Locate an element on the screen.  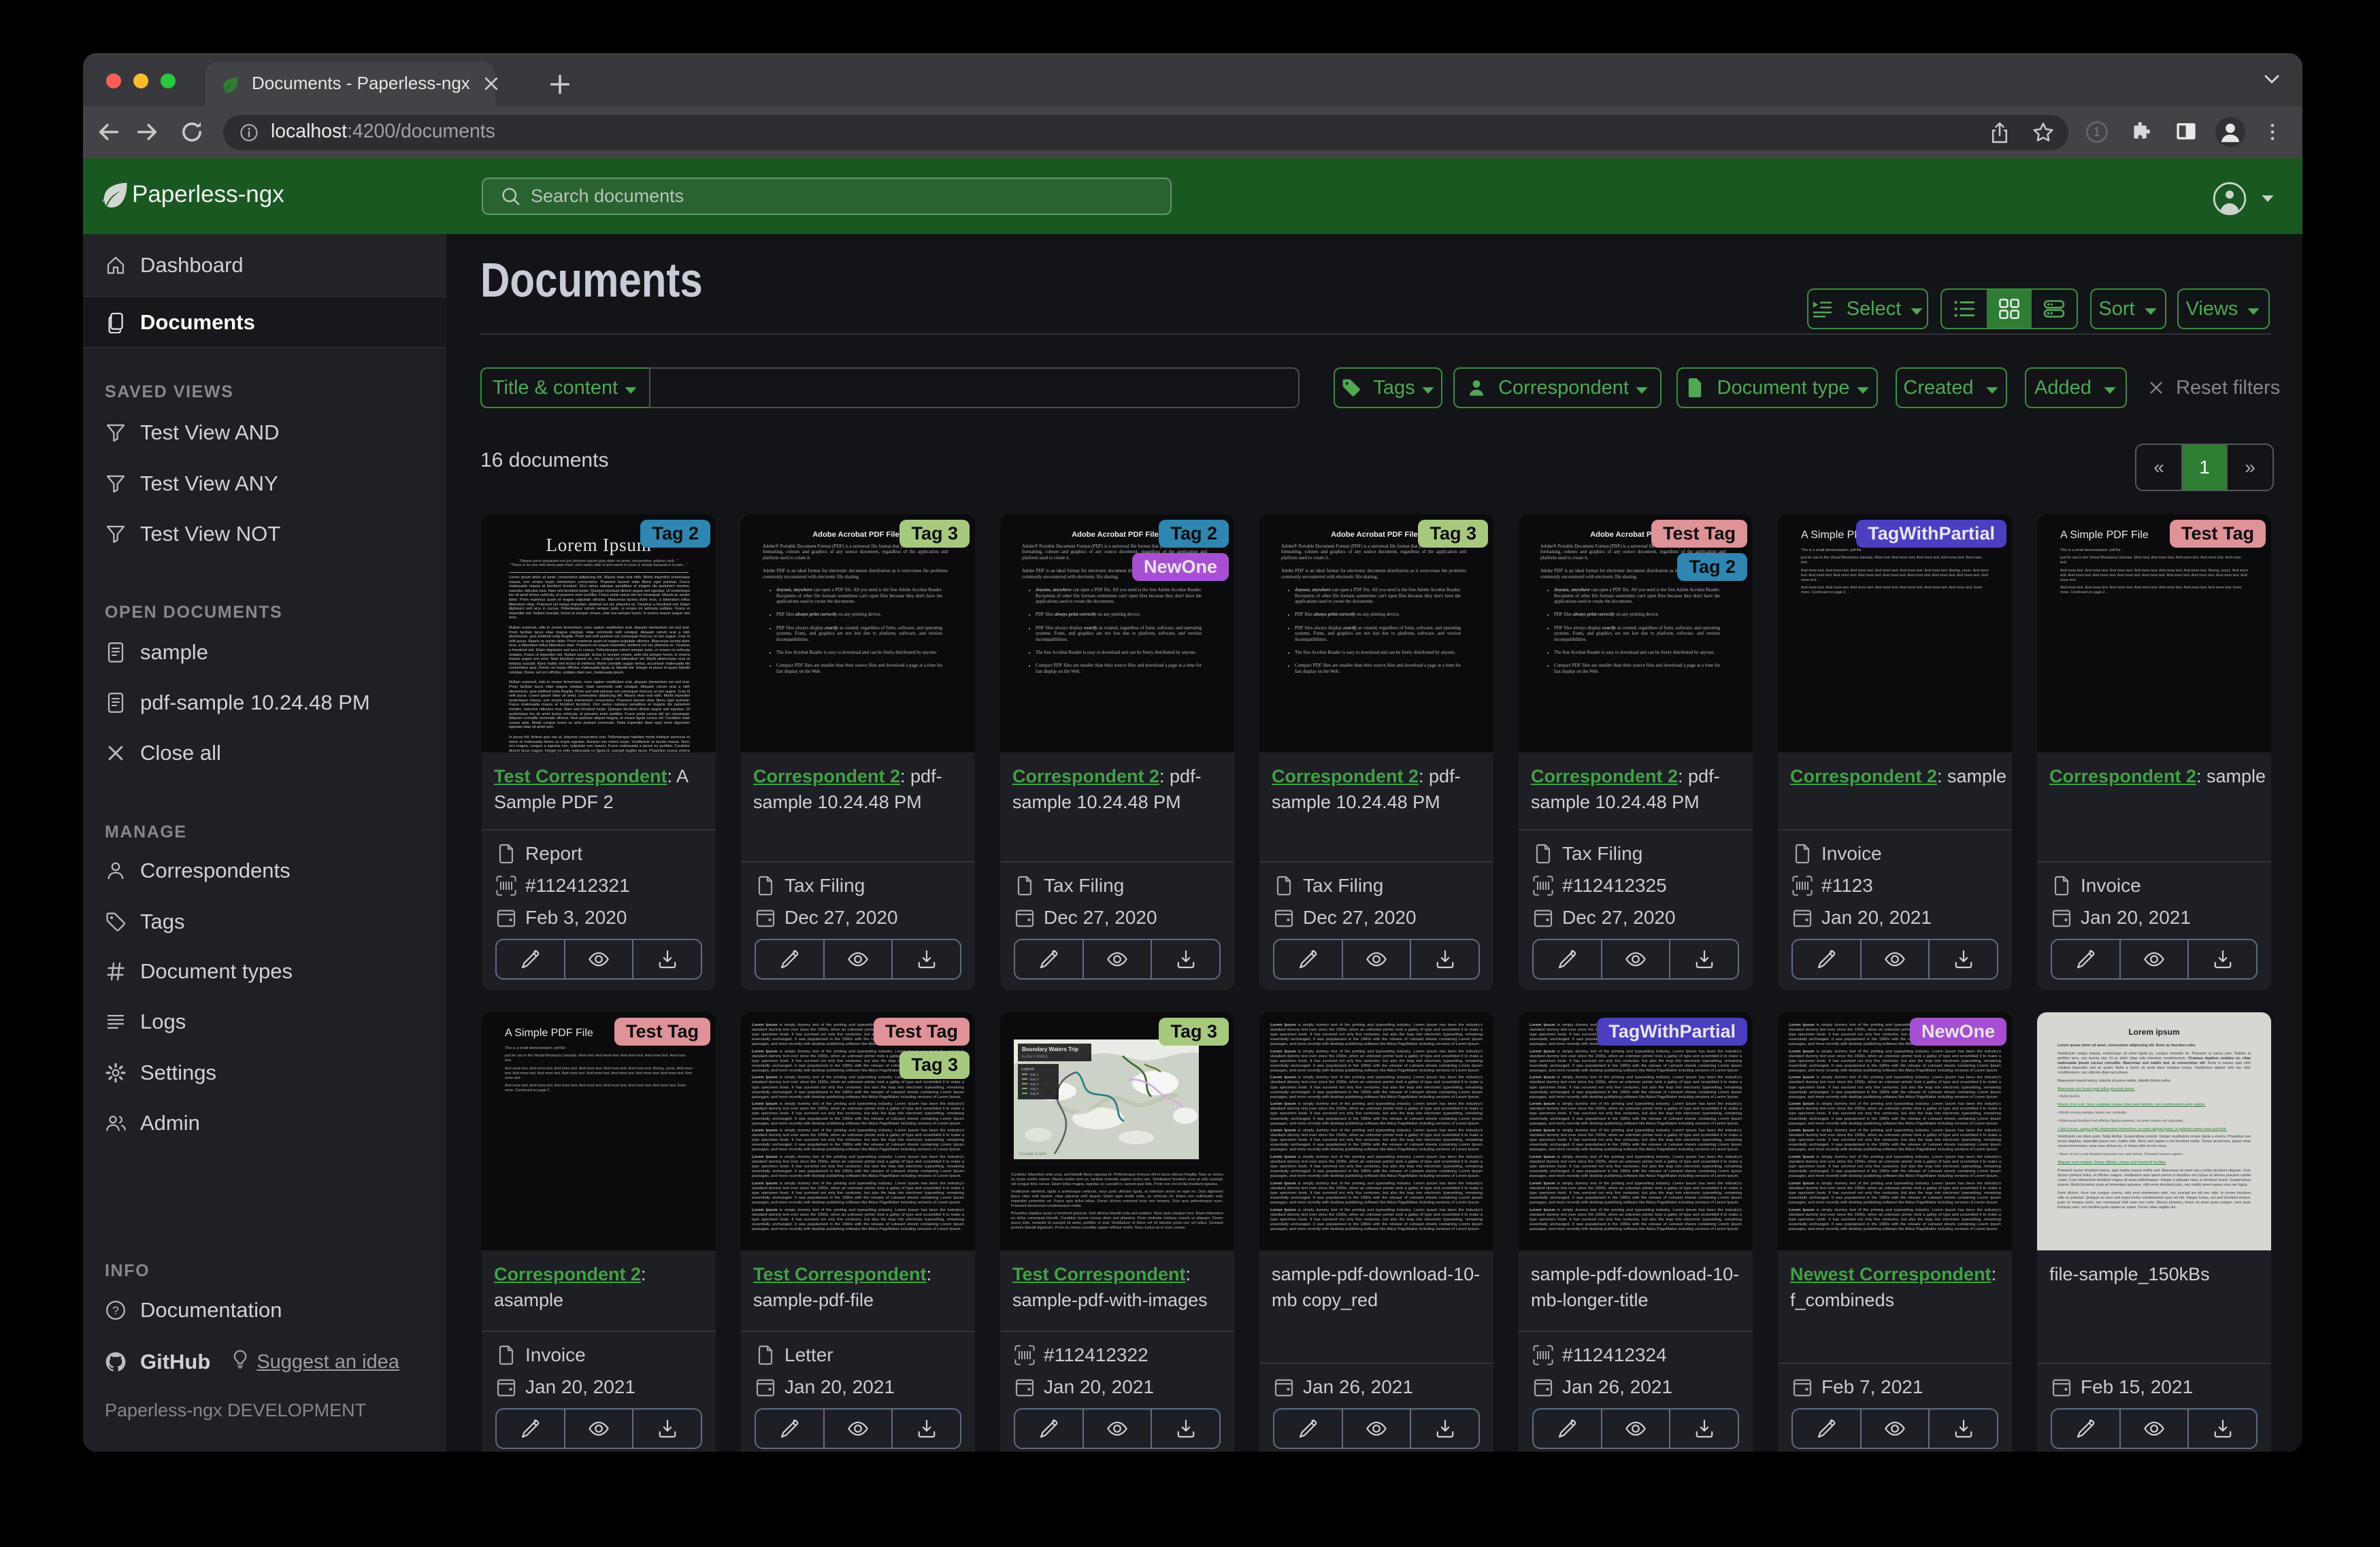
svg-text: Day 5 is located at coordinates (1034, 1094).